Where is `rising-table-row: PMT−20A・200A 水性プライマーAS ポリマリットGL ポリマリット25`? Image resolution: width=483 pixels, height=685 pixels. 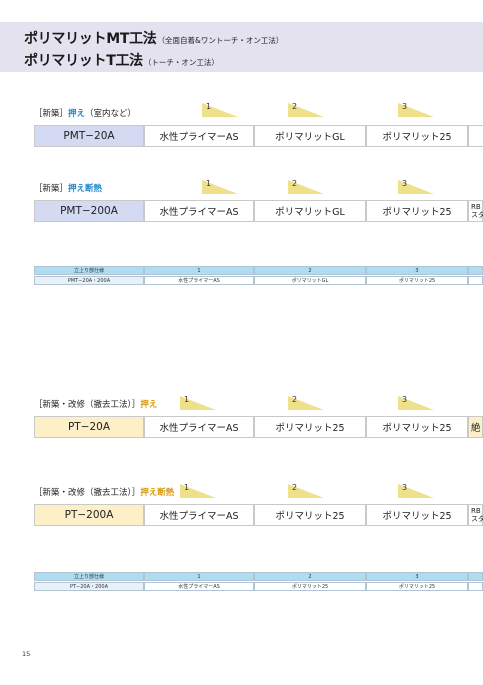 rising-table-row: PMT−20A・200A 水性プライマーAS ポリマリットGL ポリマリット25 is located at coordinates (258, 280).